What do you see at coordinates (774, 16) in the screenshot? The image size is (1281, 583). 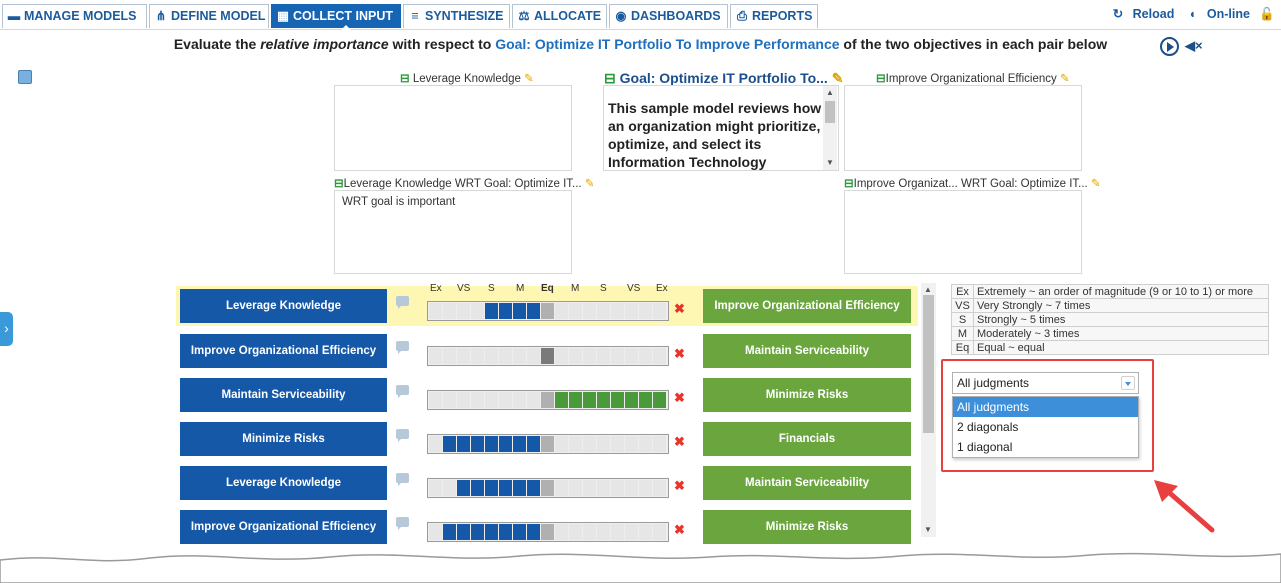 I see `tab-reports: ⎙ REPORTS` at bounding box center [774, 16].